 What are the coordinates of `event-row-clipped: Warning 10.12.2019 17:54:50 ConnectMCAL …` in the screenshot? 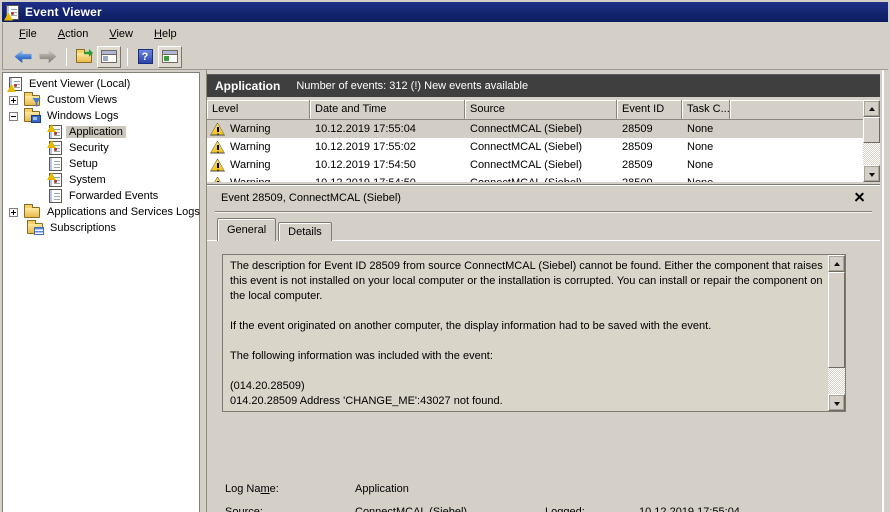 It's located at (535, 178).